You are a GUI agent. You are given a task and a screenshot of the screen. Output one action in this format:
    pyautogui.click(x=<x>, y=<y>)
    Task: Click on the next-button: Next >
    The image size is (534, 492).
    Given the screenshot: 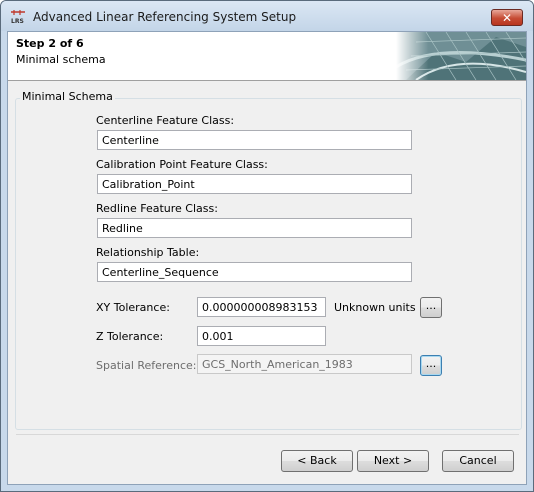 What is the action you would take?
    pyautogui.click(x=393, y=461)
    